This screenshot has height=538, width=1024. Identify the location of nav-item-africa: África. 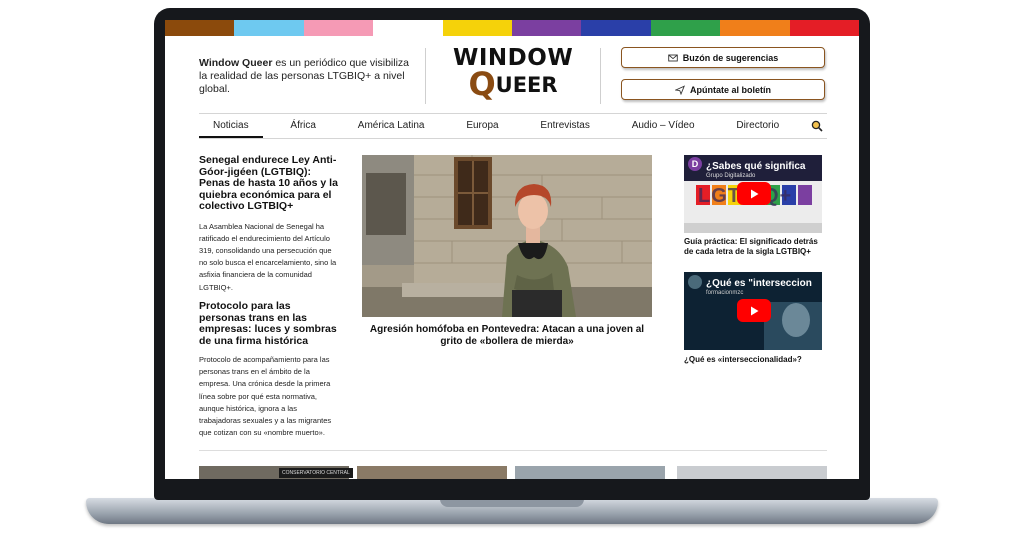
(303, 126).